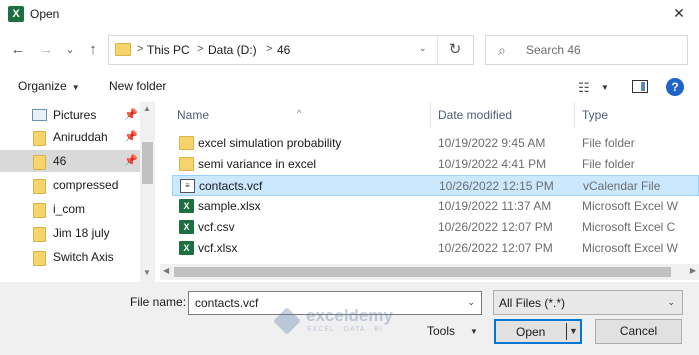 The height and width of the screenshot is (355, 699). Describe the element at coordinates (16, 14) in the screenshot. I see `excel-app-icon: X` at that location.